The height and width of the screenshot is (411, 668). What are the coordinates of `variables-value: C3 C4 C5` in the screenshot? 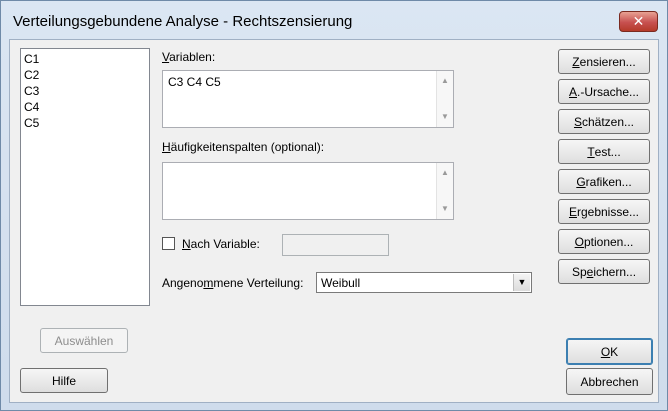 It's located at (194, 82).